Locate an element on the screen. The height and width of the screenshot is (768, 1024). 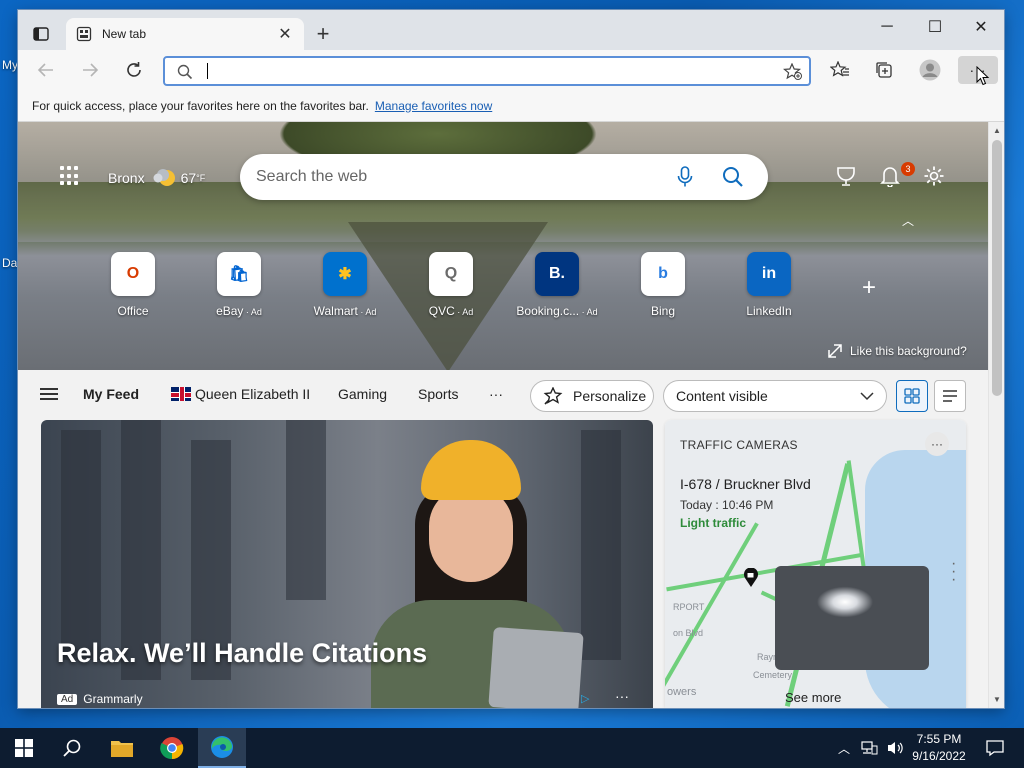
expand-arrow-icon is located at coordinates (835, 351).